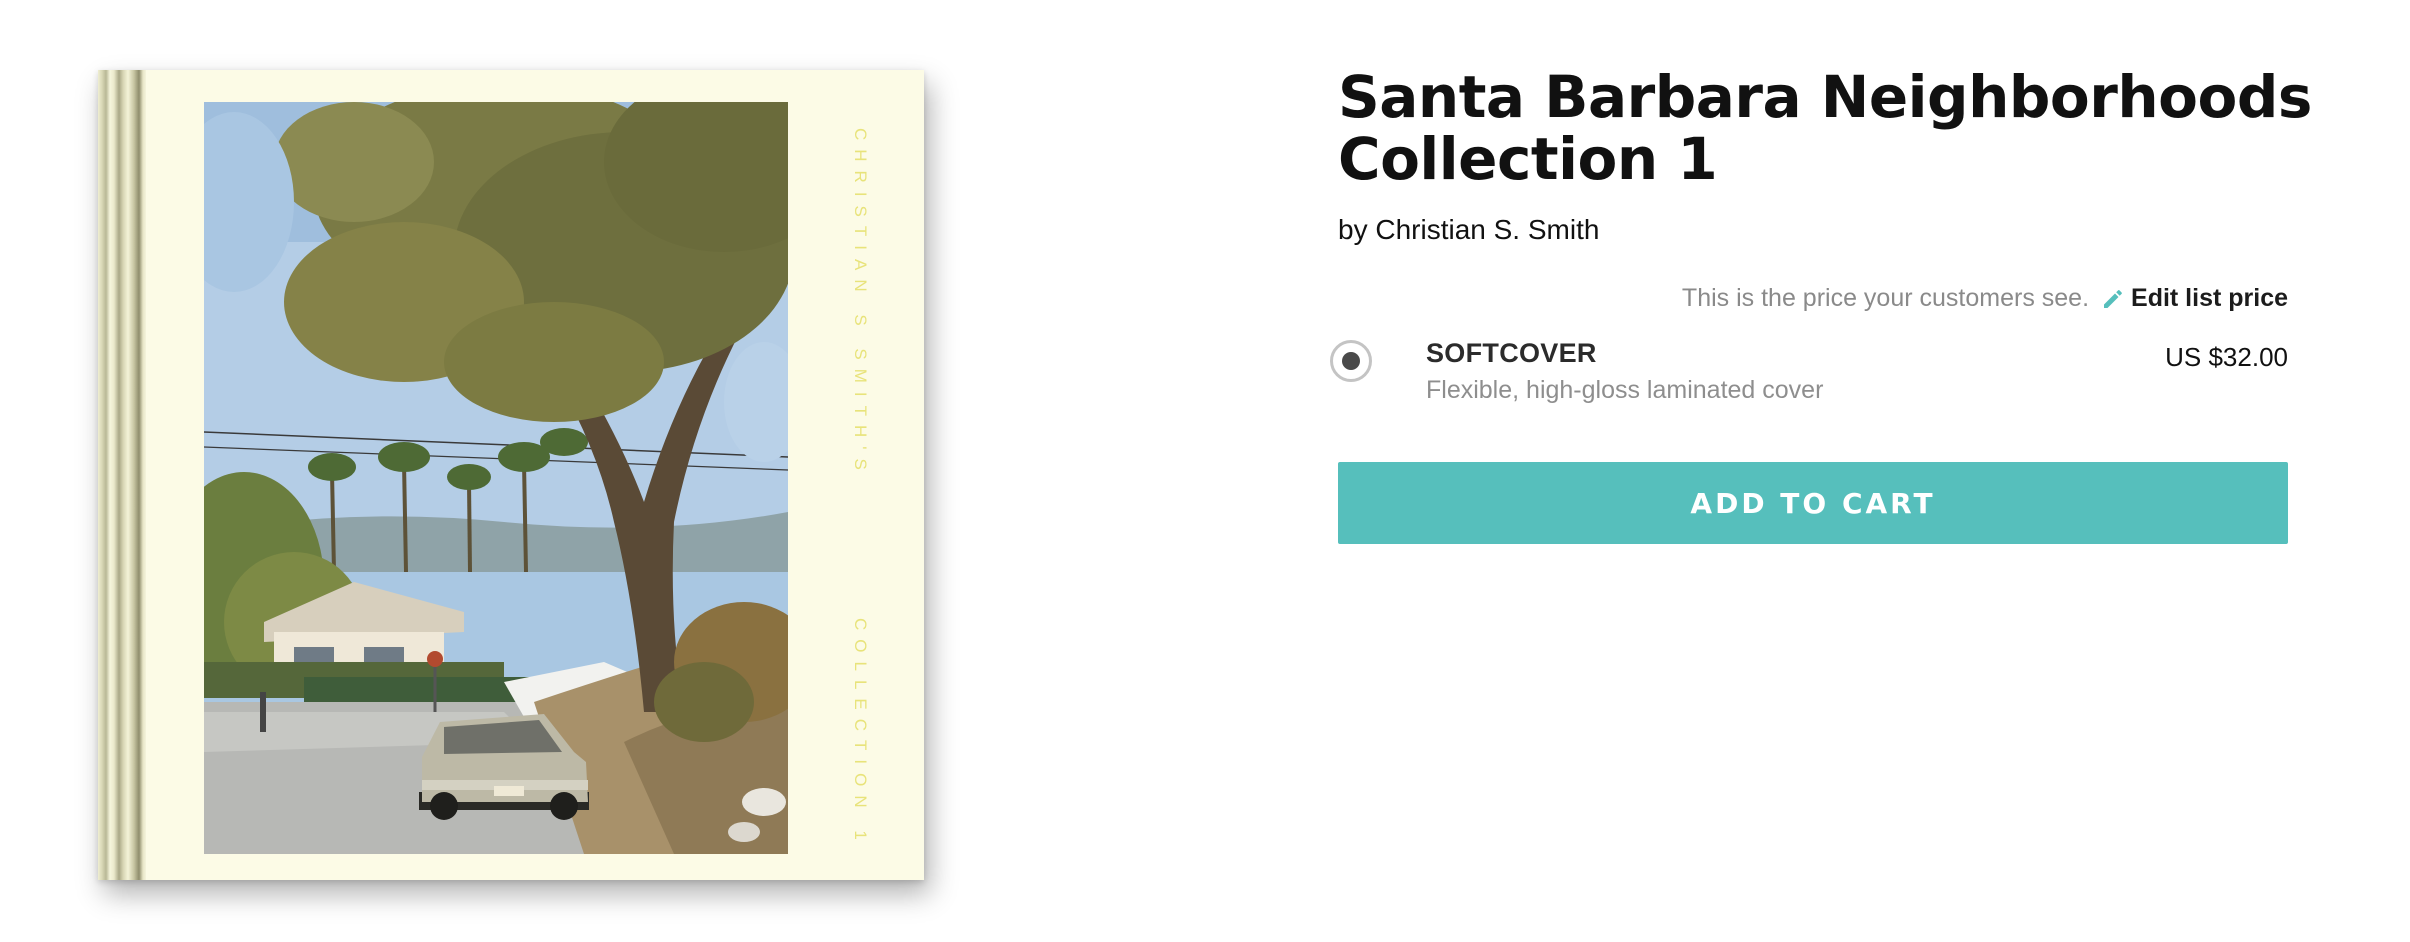 This screenshot has width=2410, height=942. I want to click on book-spine, so click(122, 475).